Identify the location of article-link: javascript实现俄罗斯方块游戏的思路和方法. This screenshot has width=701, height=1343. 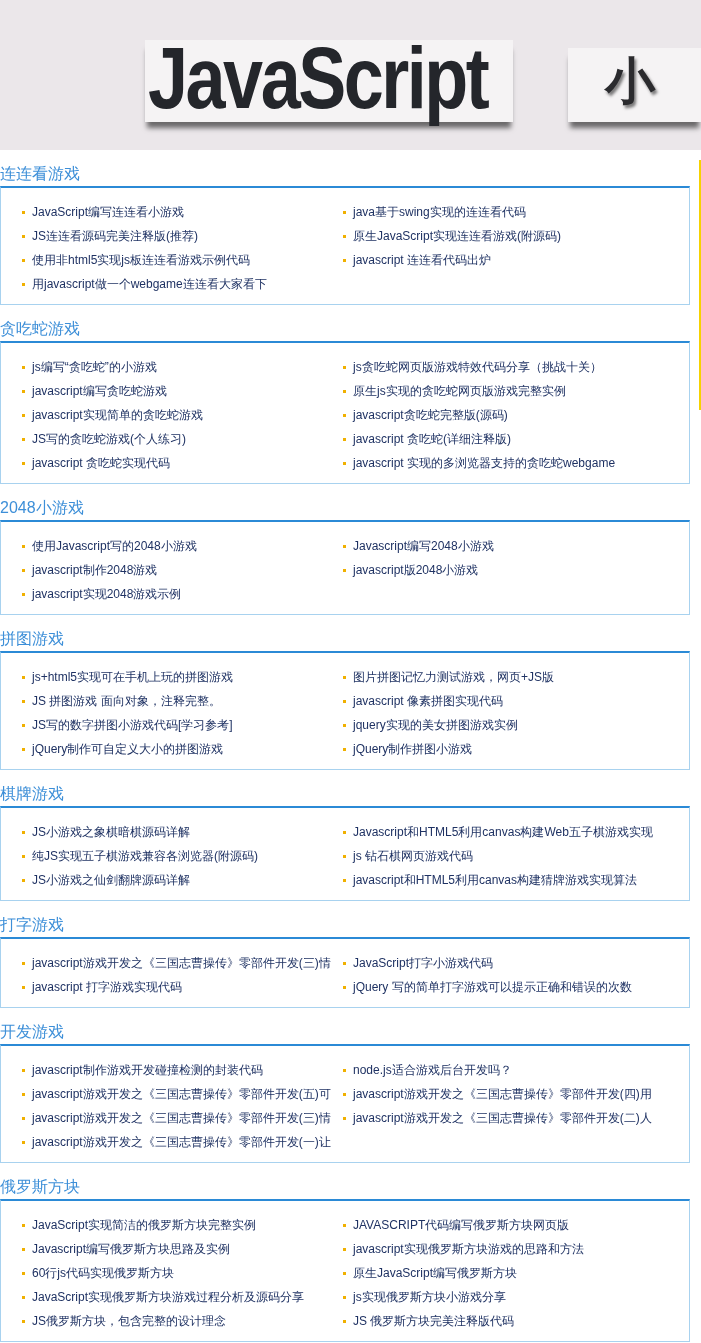
(468, 1249).